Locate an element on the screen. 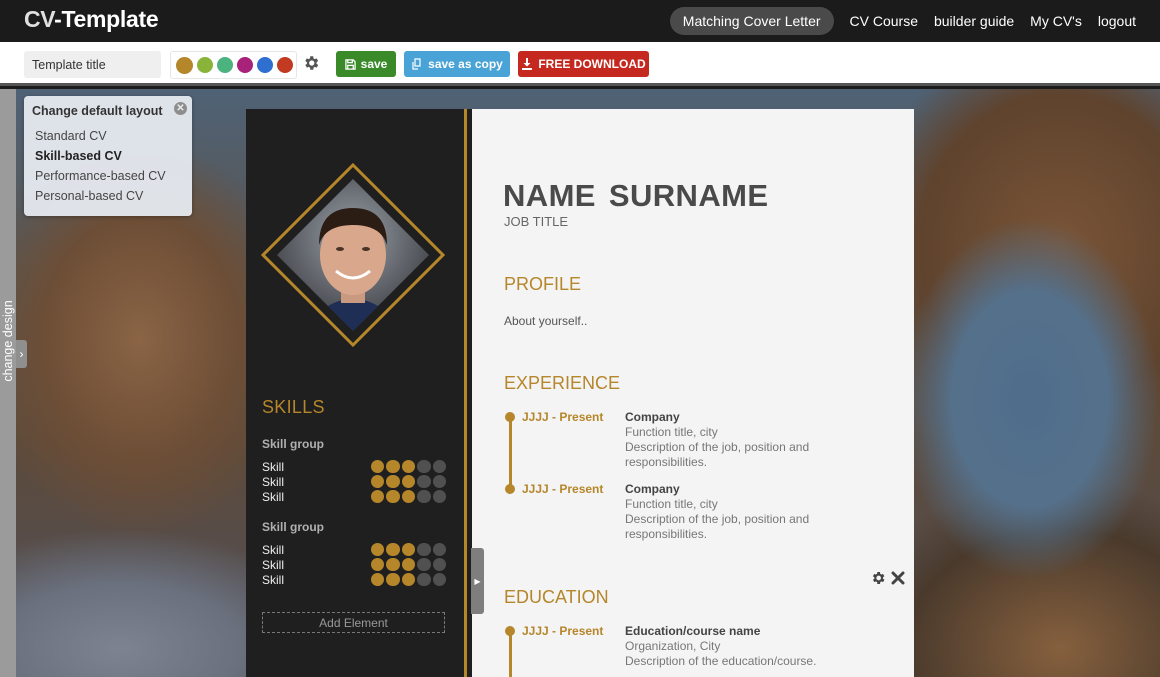 This screenshot has height=677, width=1160. nav-builder-guide: builder guide is located at coordinates (974, 21).